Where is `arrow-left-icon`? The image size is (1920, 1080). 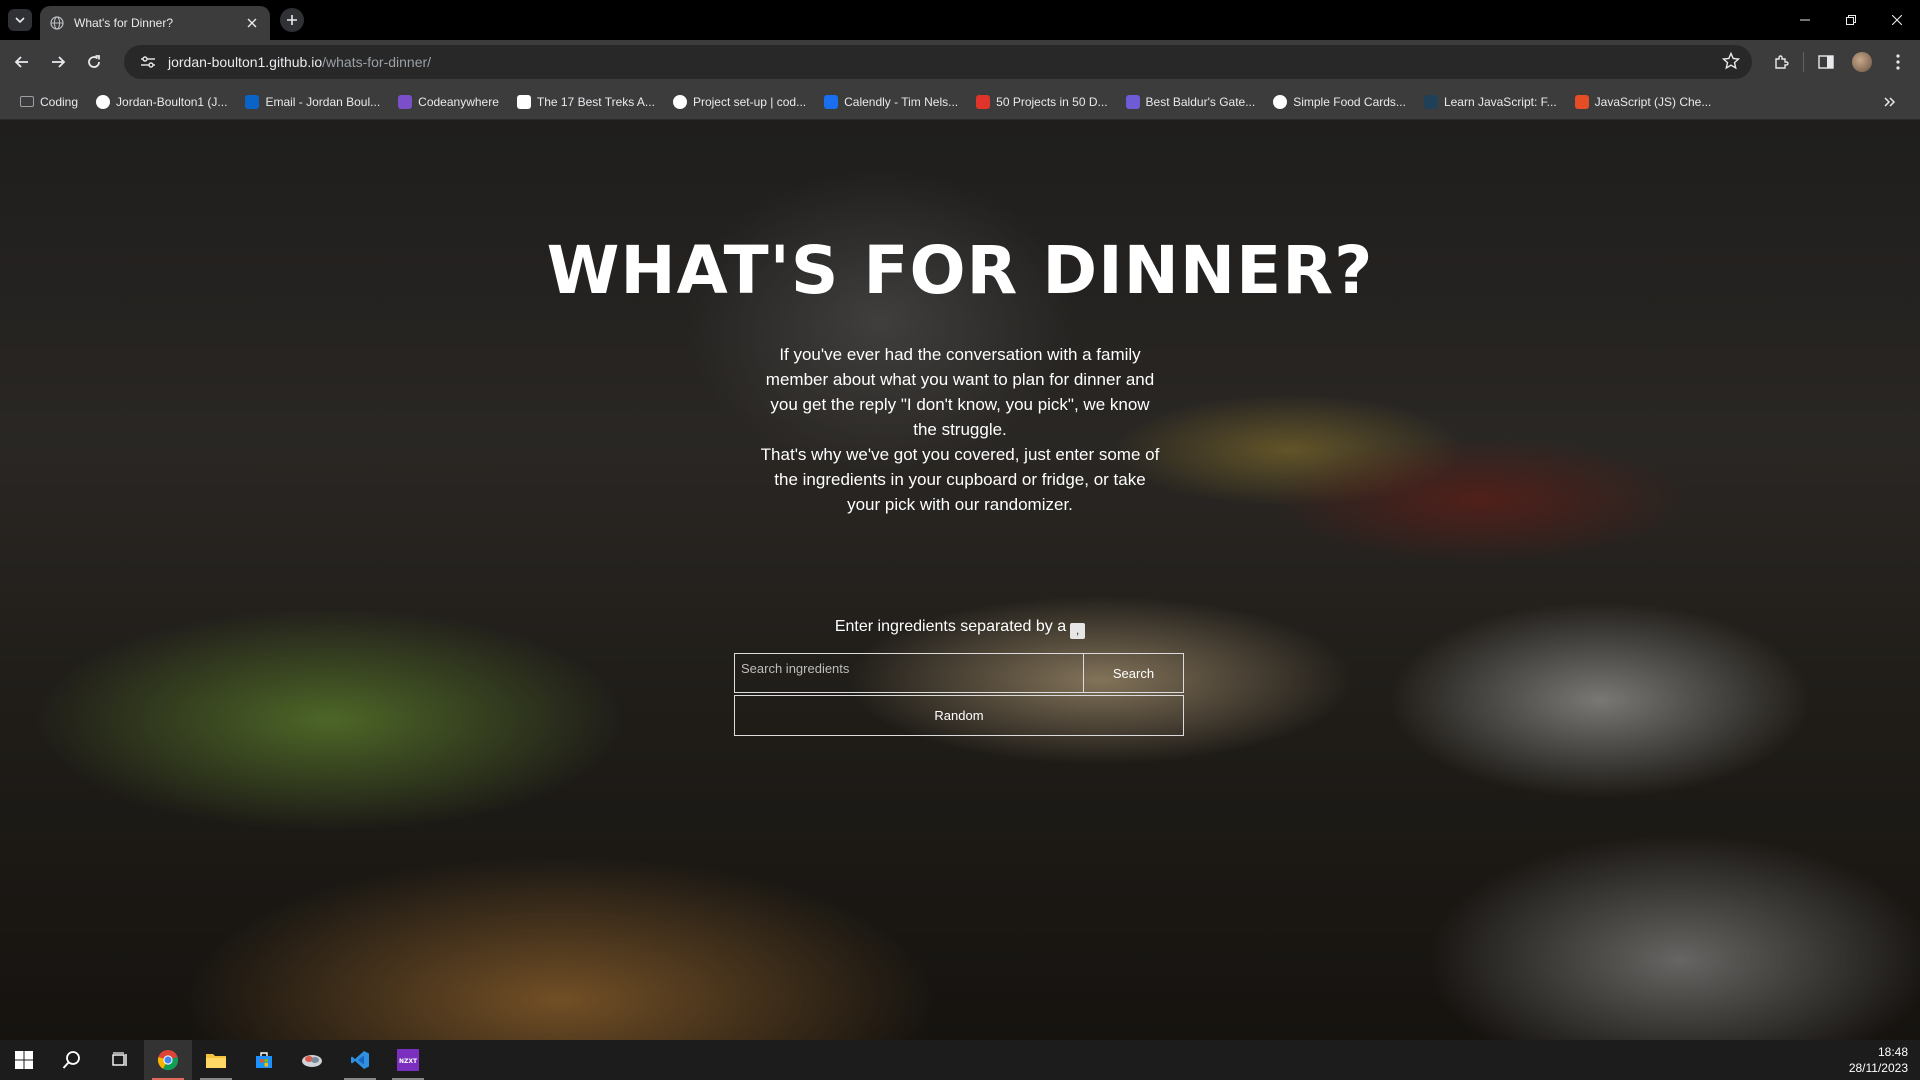
arrow-left-icon is located at coordinates (21, 62).